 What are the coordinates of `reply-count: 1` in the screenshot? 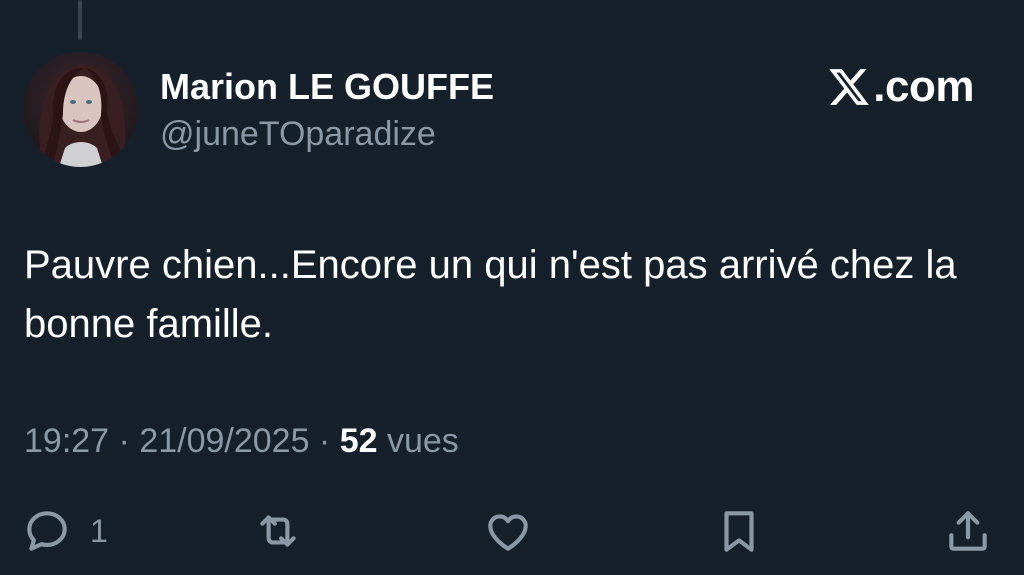 It's located at (99, 530).